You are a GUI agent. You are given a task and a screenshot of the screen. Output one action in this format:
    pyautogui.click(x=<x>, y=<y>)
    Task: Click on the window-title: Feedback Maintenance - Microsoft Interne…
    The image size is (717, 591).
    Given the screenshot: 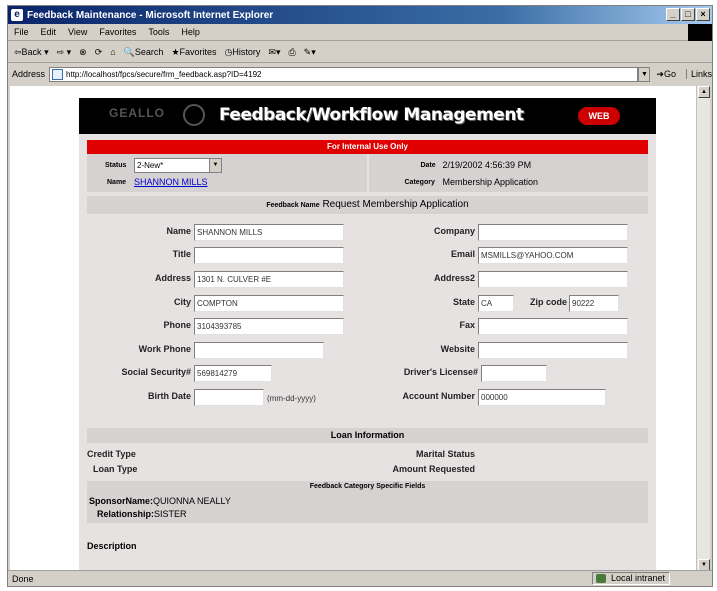 What is the action you would take?
    pyautogui.click(x=150, y=15)
    